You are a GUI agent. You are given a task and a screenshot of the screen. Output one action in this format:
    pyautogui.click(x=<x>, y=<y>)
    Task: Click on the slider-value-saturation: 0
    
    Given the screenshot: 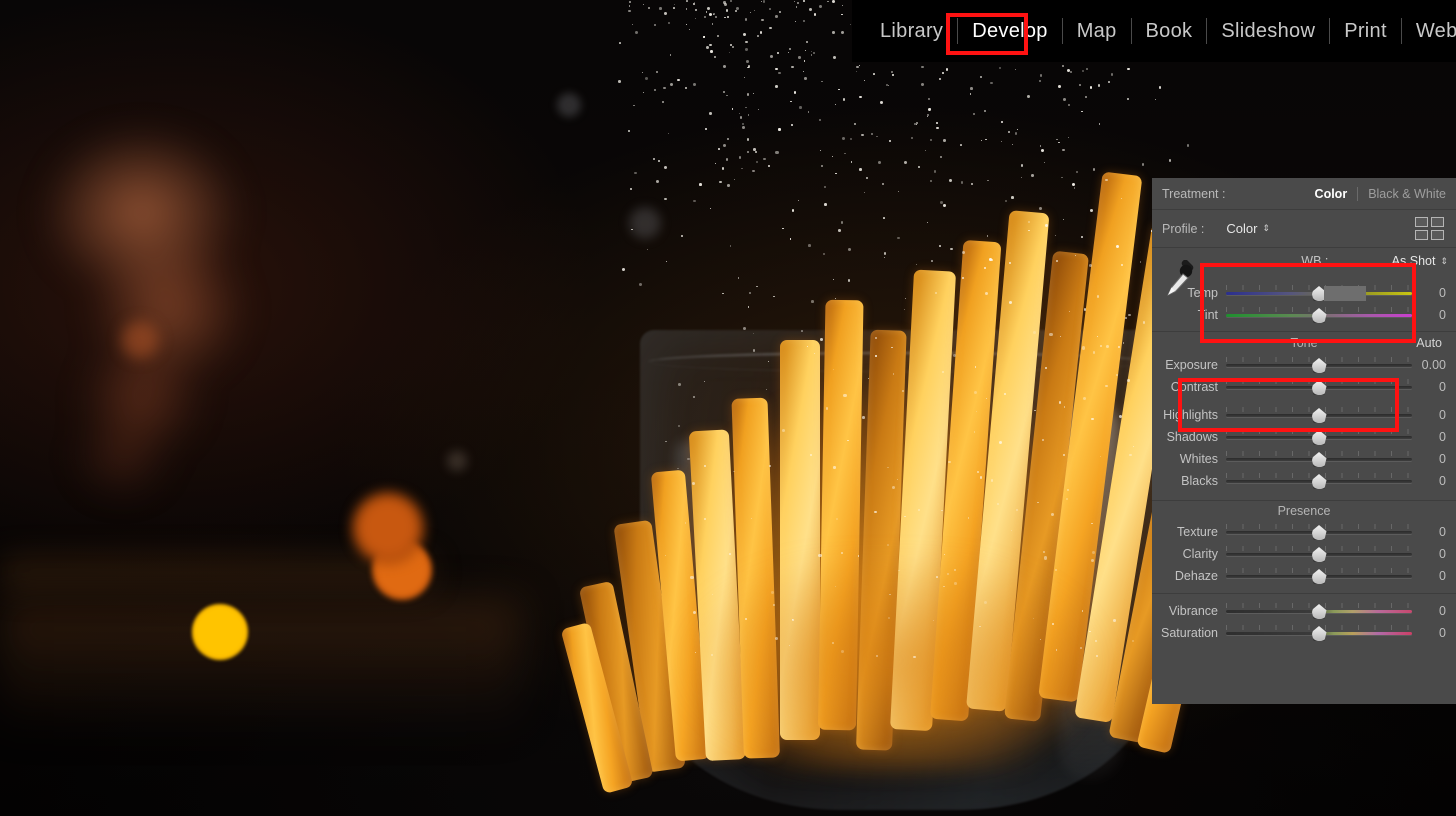 What is the action you would take?
    pyautogui.click(x=1434, y=633)
    